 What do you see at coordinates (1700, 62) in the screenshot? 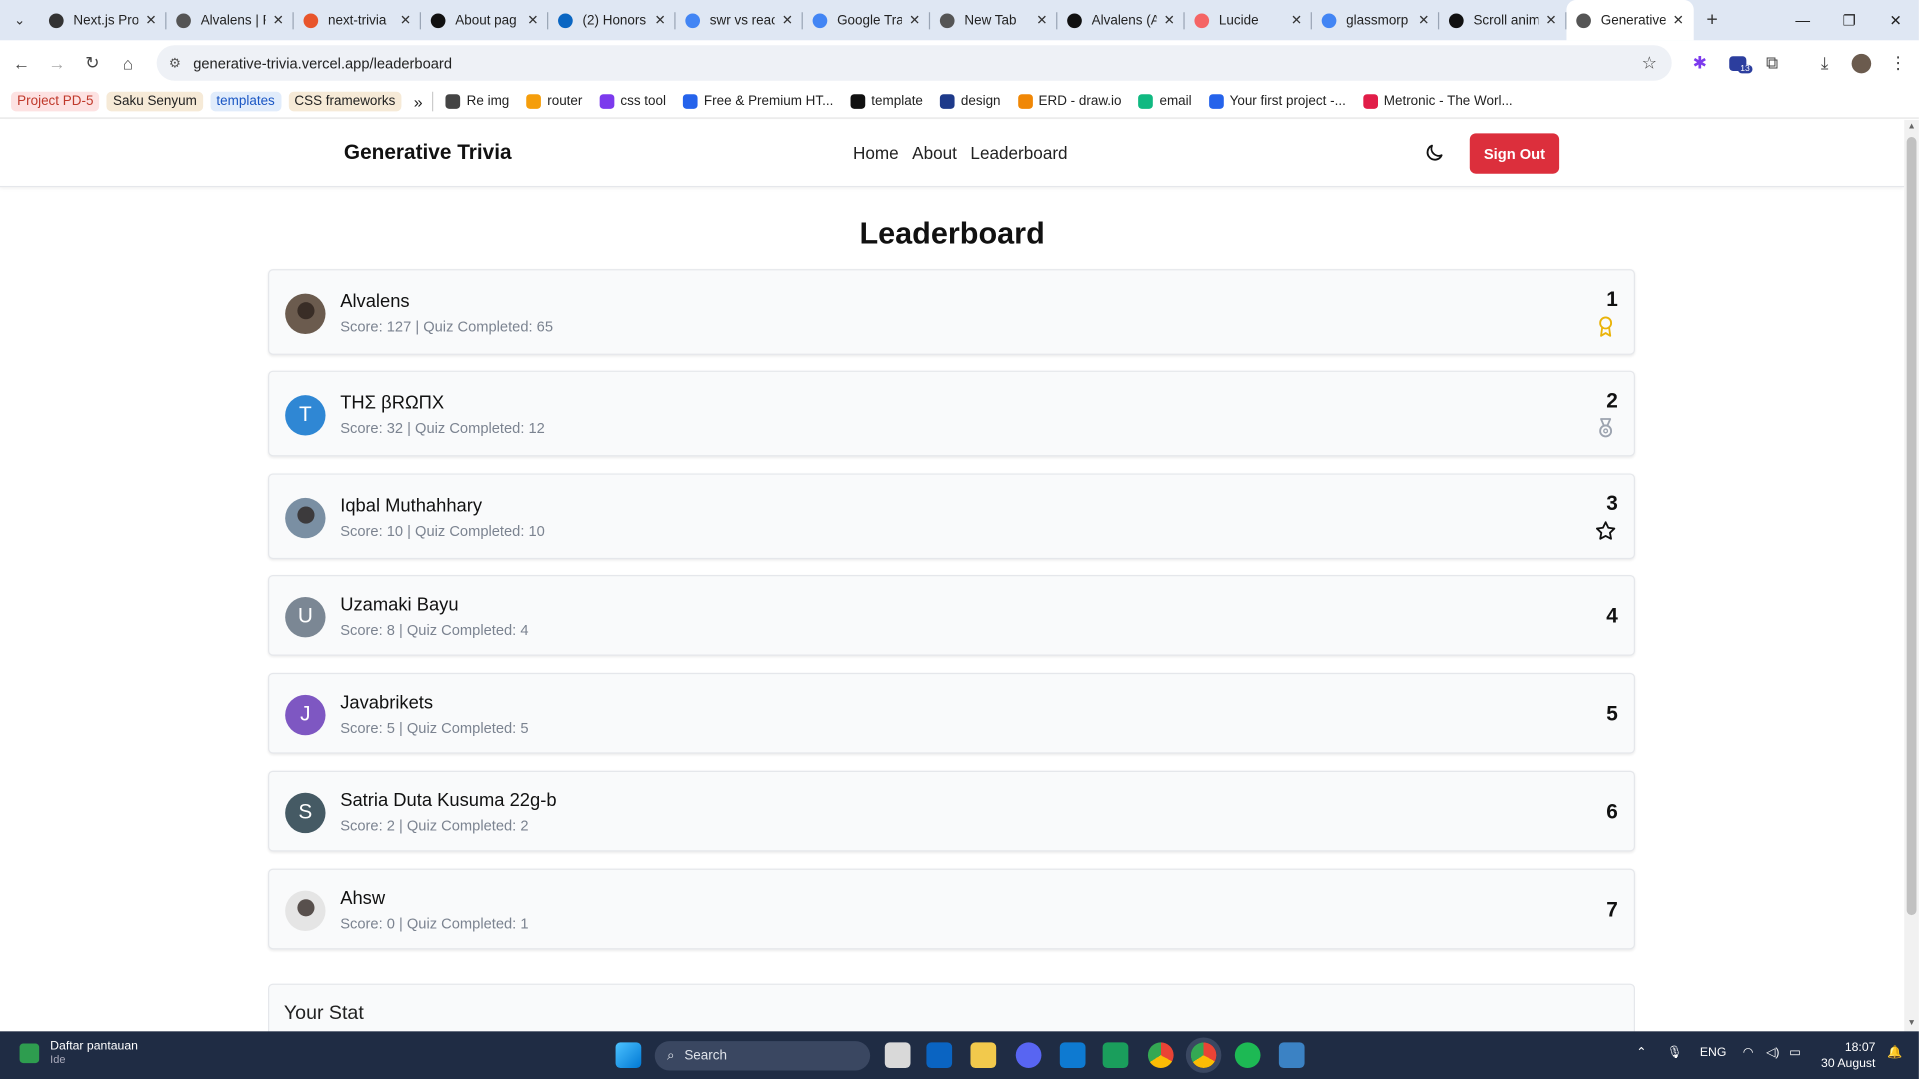
I see `extension-icon: ✱` at bounding box center [1700, 62].